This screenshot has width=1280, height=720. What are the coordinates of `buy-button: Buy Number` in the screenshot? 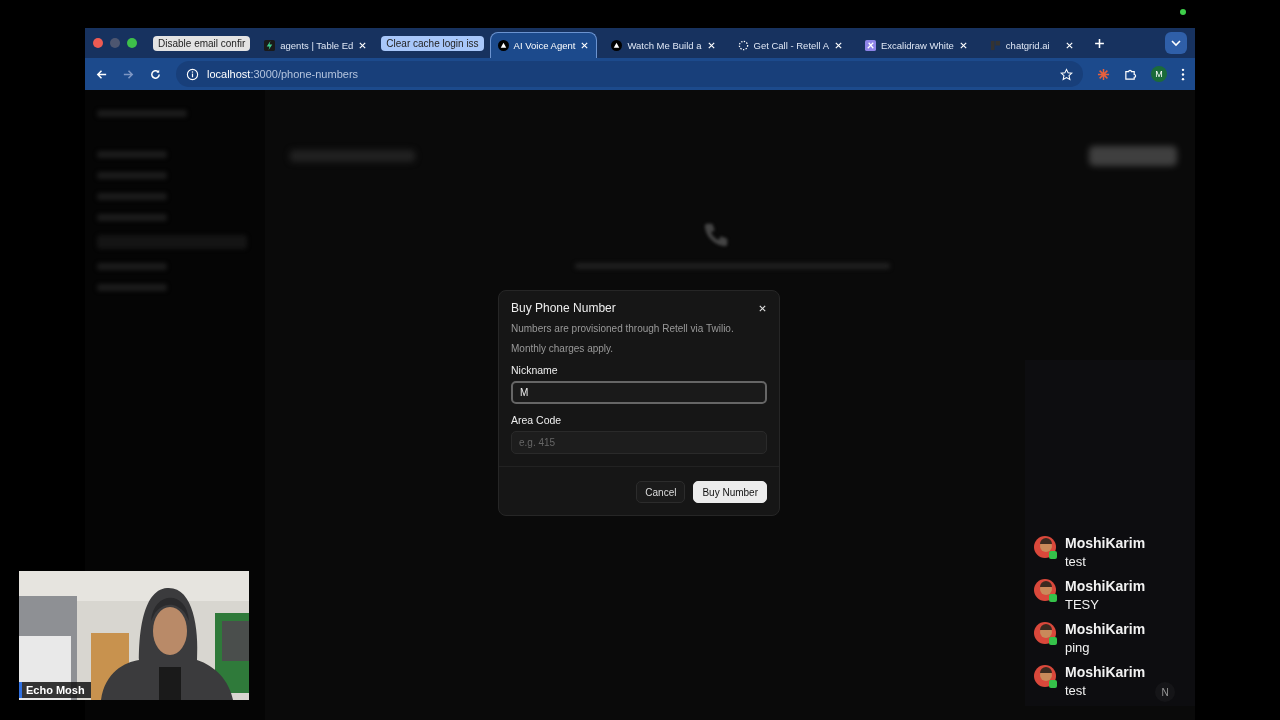 It's located at (730, 492).